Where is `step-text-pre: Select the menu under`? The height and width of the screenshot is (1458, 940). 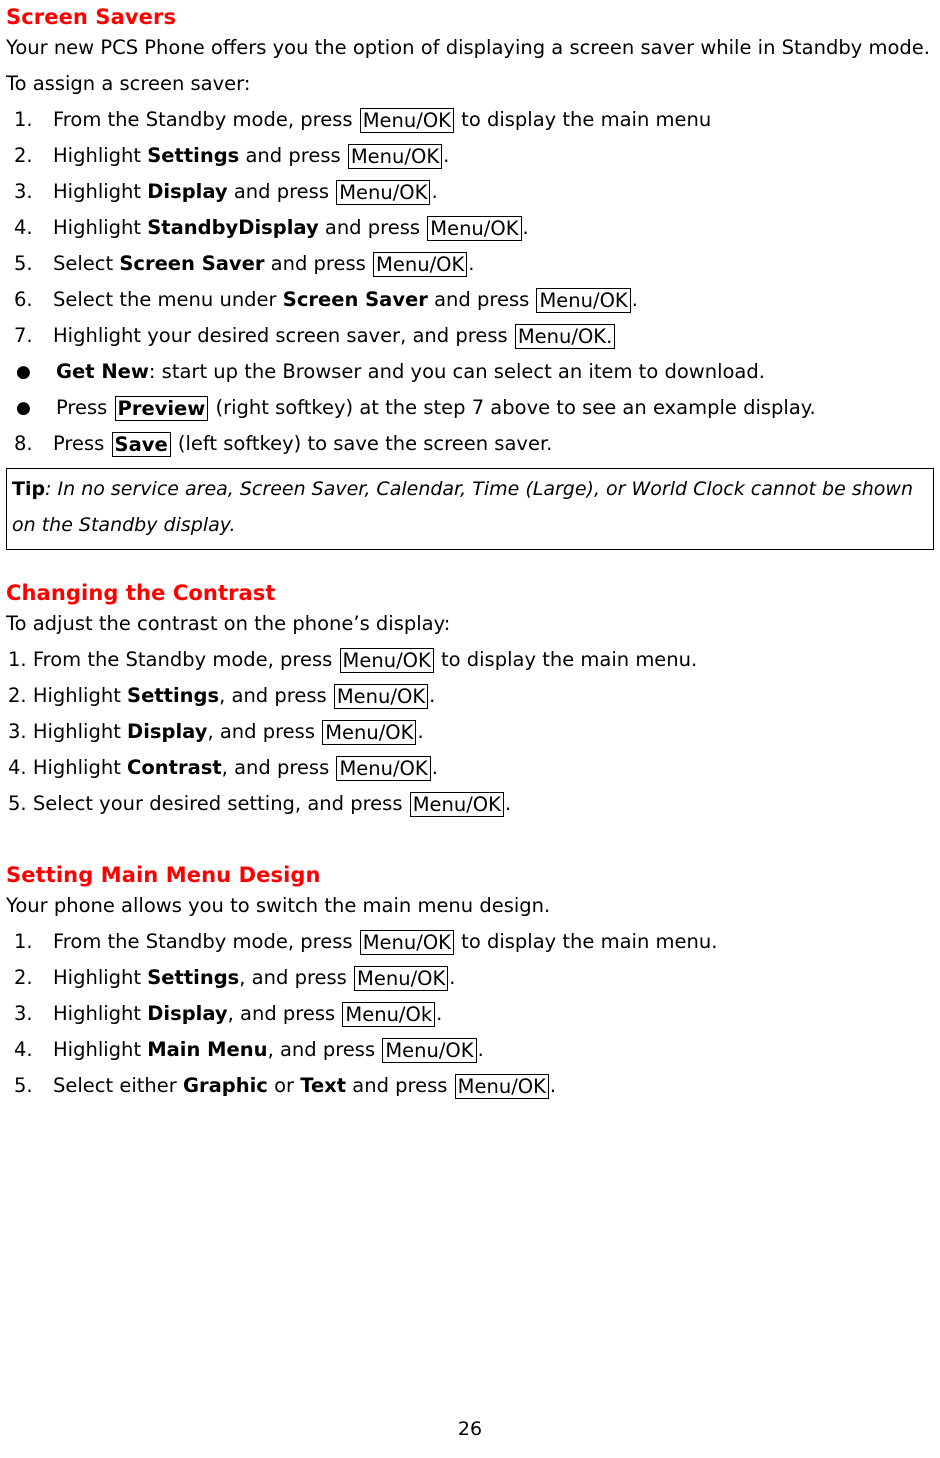 step-text-pre: Select the menu under is located at coordinates (168, 299).